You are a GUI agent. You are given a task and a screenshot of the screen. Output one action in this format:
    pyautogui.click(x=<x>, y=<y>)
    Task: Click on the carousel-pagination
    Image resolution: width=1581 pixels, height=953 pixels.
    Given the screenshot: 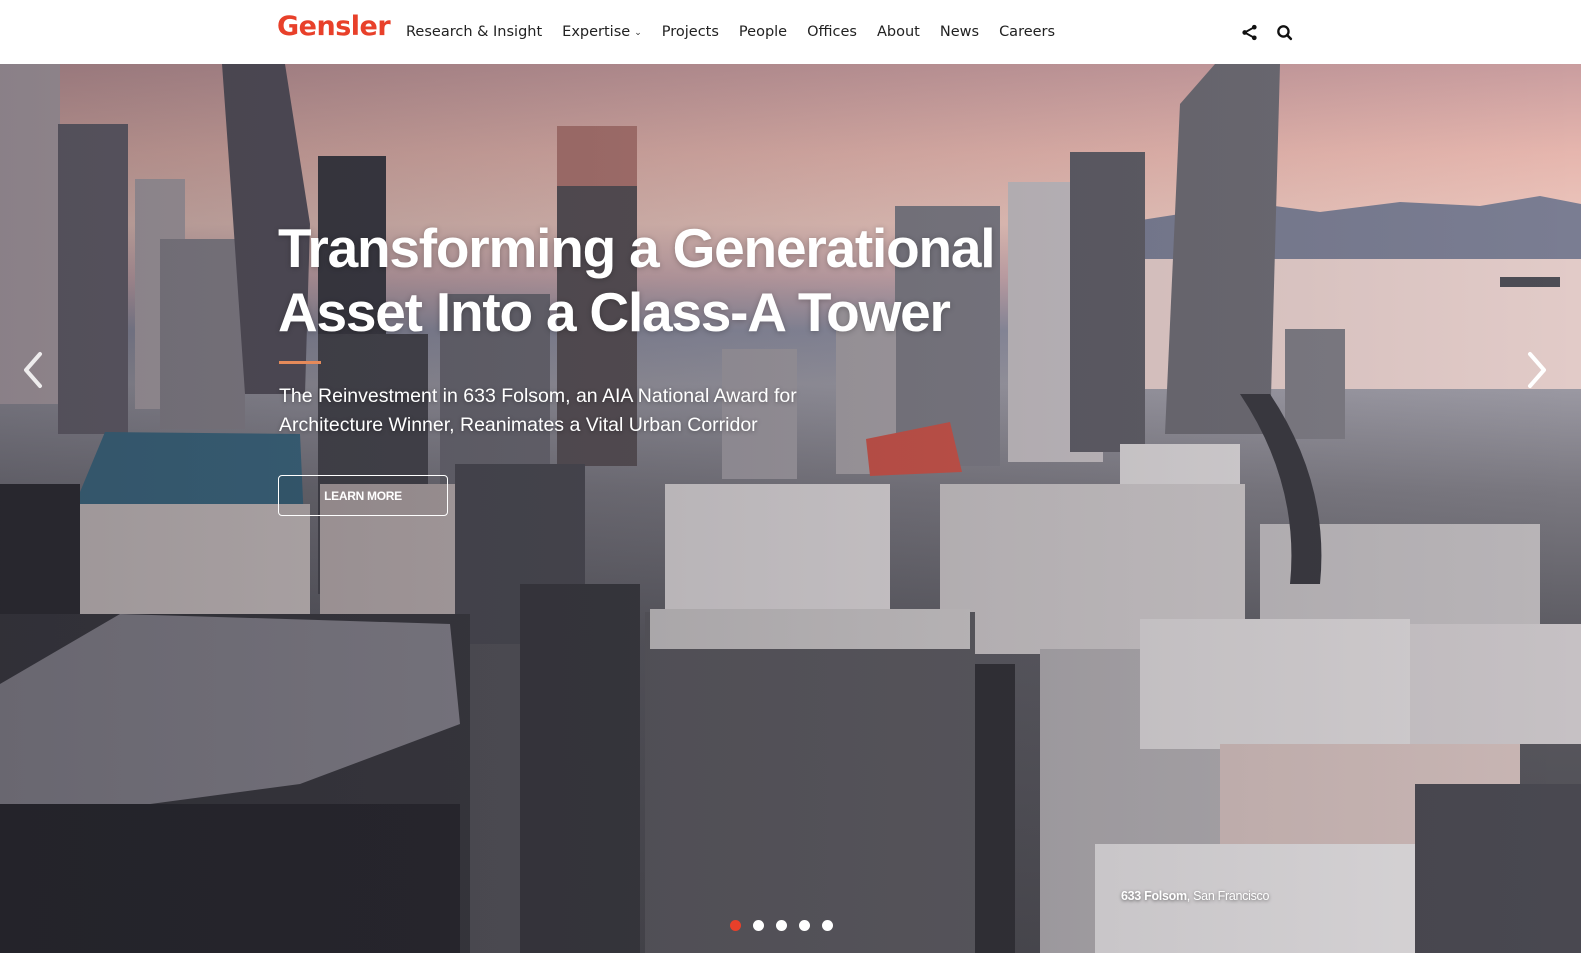 What is the action you would take?
    pyautogui.click(x=781, y=925)
    